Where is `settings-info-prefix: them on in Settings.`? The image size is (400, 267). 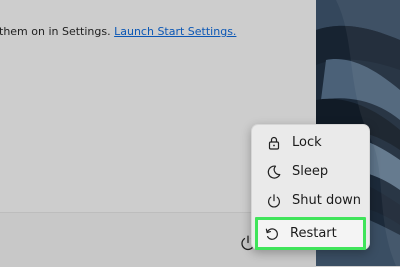
settings-info-prefix: them on in Settings. is located at coordinates (57, 31).